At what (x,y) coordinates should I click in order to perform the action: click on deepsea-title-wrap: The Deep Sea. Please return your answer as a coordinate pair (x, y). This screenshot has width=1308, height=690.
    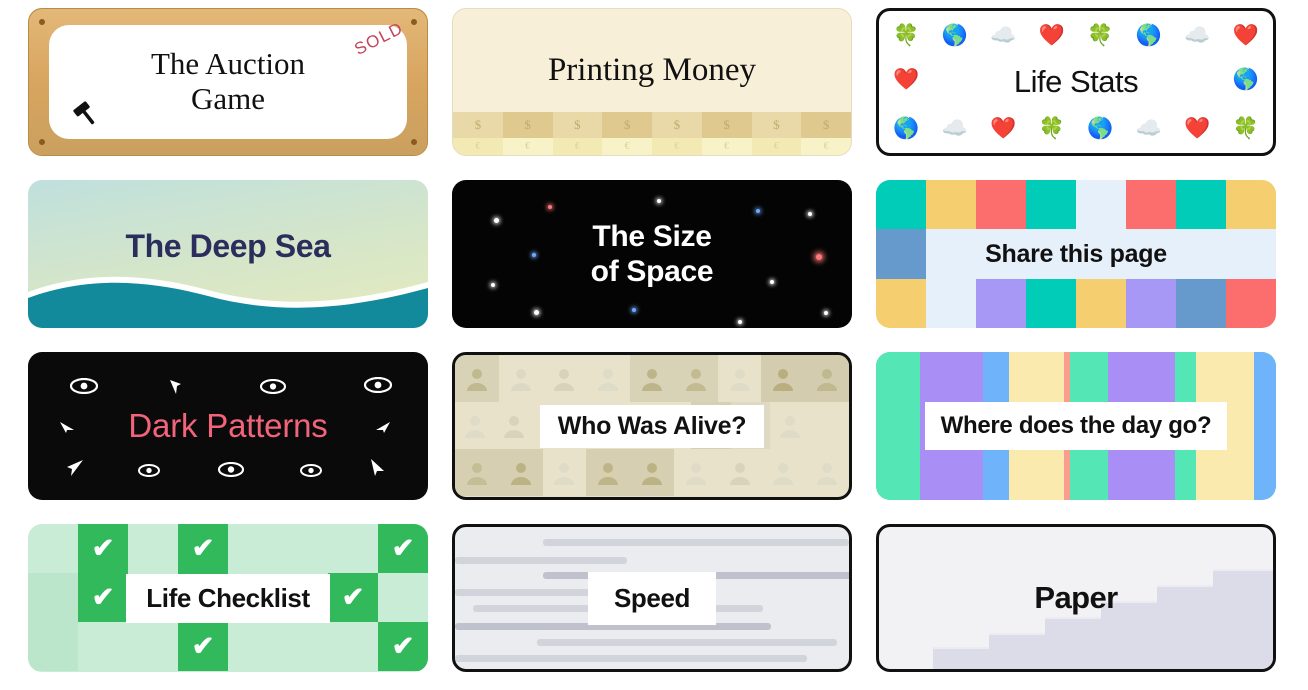
    Looking at the image, I should click on (228, 254).